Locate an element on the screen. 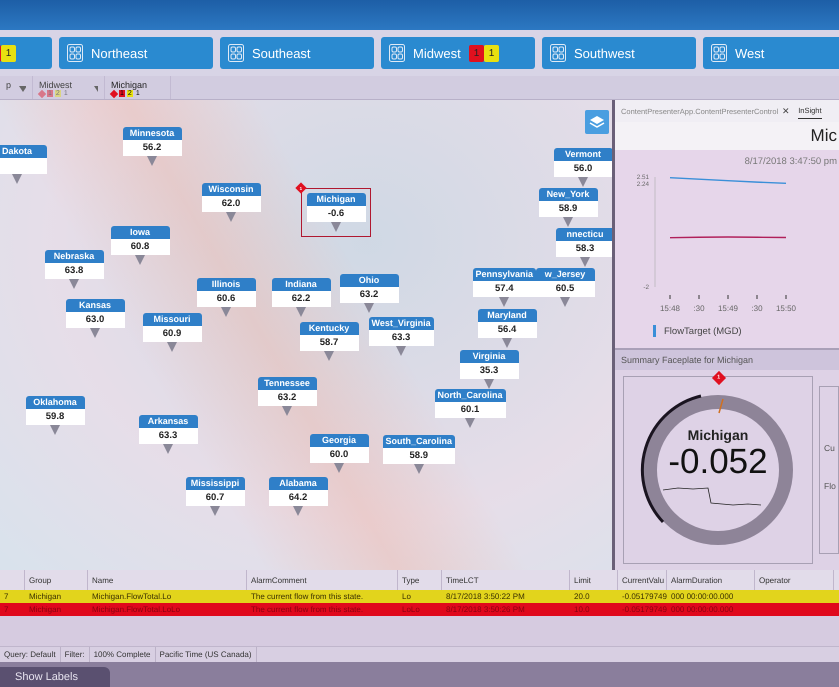 This screenshot has width=839, height=687. marker-label: Virginia is located at coordinates (489, 356).